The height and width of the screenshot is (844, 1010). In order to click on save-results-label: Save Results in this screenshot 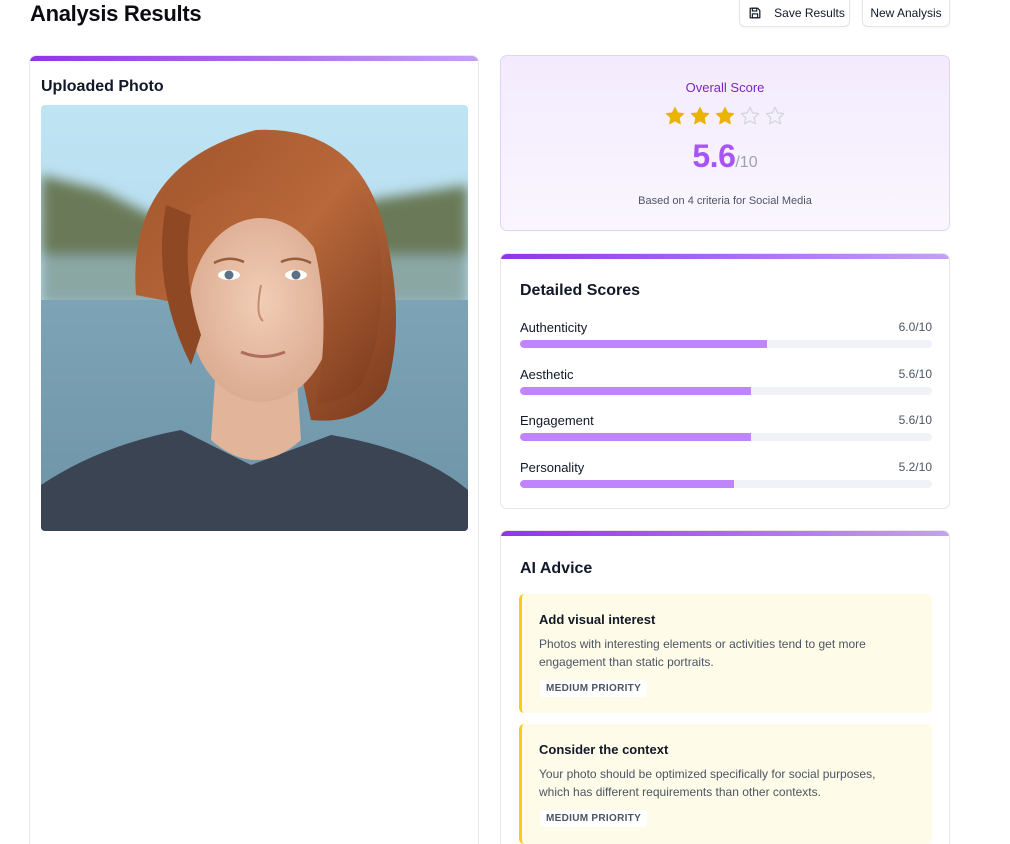, I will do `click(809, 13)`.